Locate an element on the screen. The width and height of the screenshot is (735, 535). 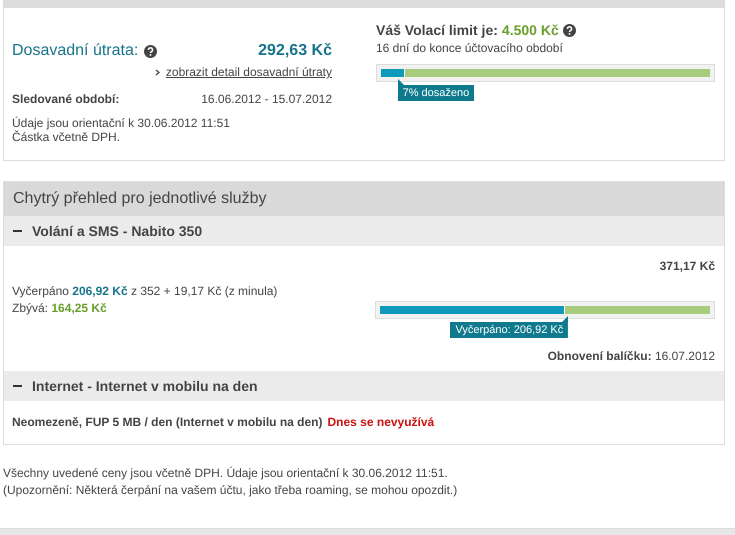
spending-title: Dosavadní útrata: is located at coordinates (75, 51).